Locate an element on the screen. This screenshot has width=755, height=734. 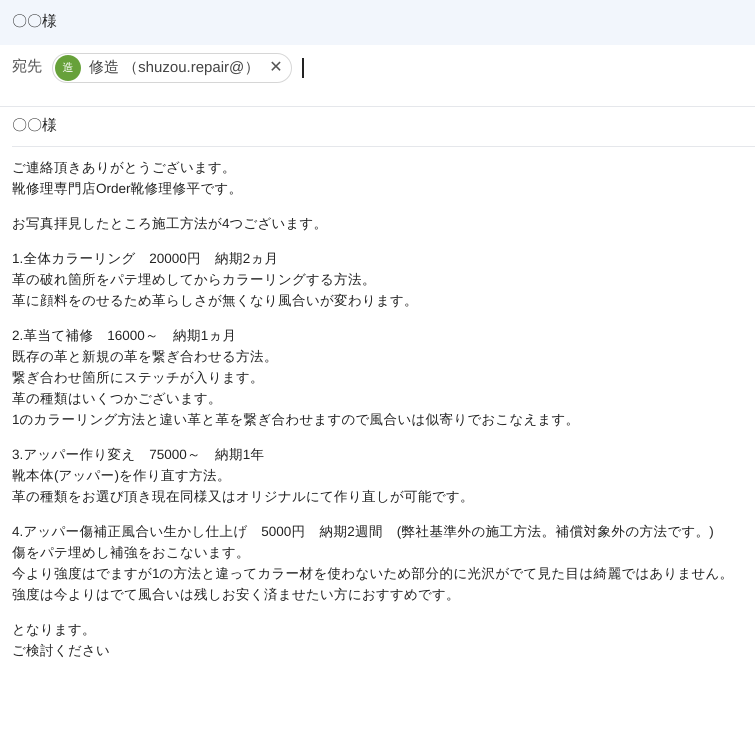
subject-text: 〇〇様 is located at coordinates (34, 126).